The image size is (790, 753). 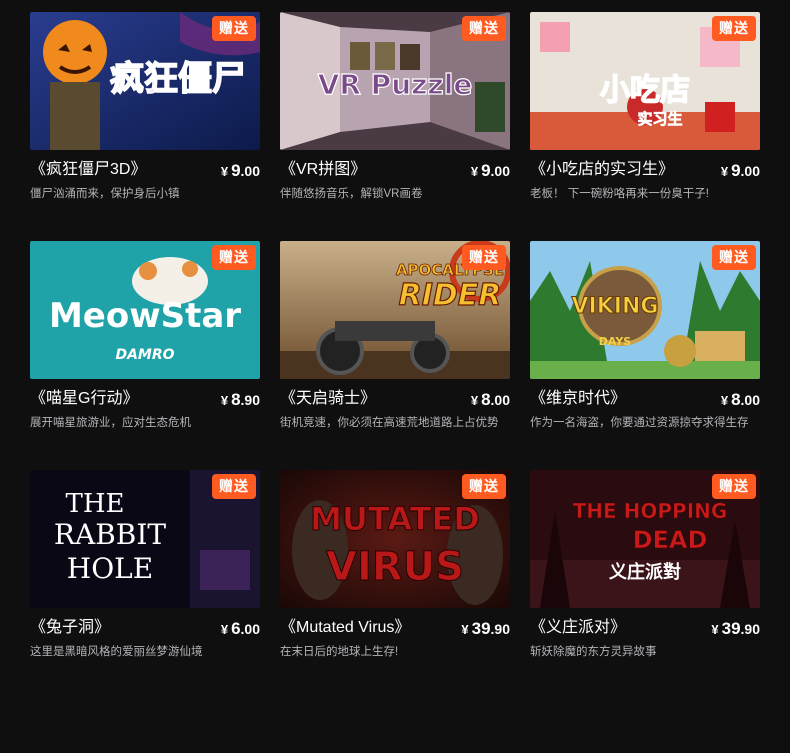 What do you see at coordinates (88, 169) in the screenshot?
I see `game-title: 《疯狂僵尸3D》` at bounding box center [88, 169].